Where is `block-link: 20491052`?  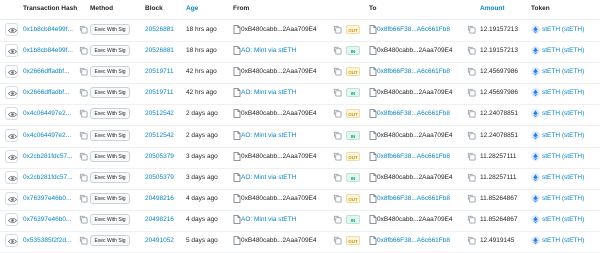
block-link: 20491052 is located at coordinates (159, 241).